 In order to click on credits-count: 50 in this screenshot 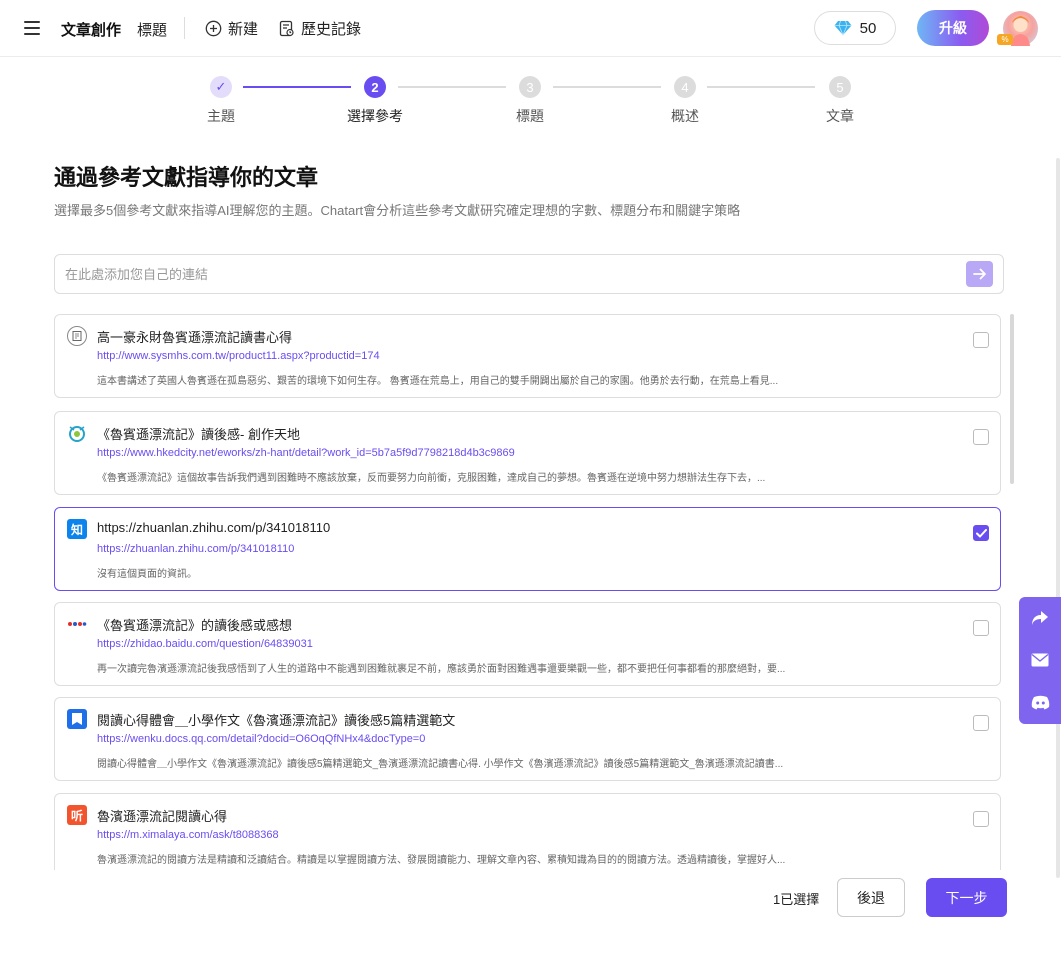, I will do `click(868, 28)`.